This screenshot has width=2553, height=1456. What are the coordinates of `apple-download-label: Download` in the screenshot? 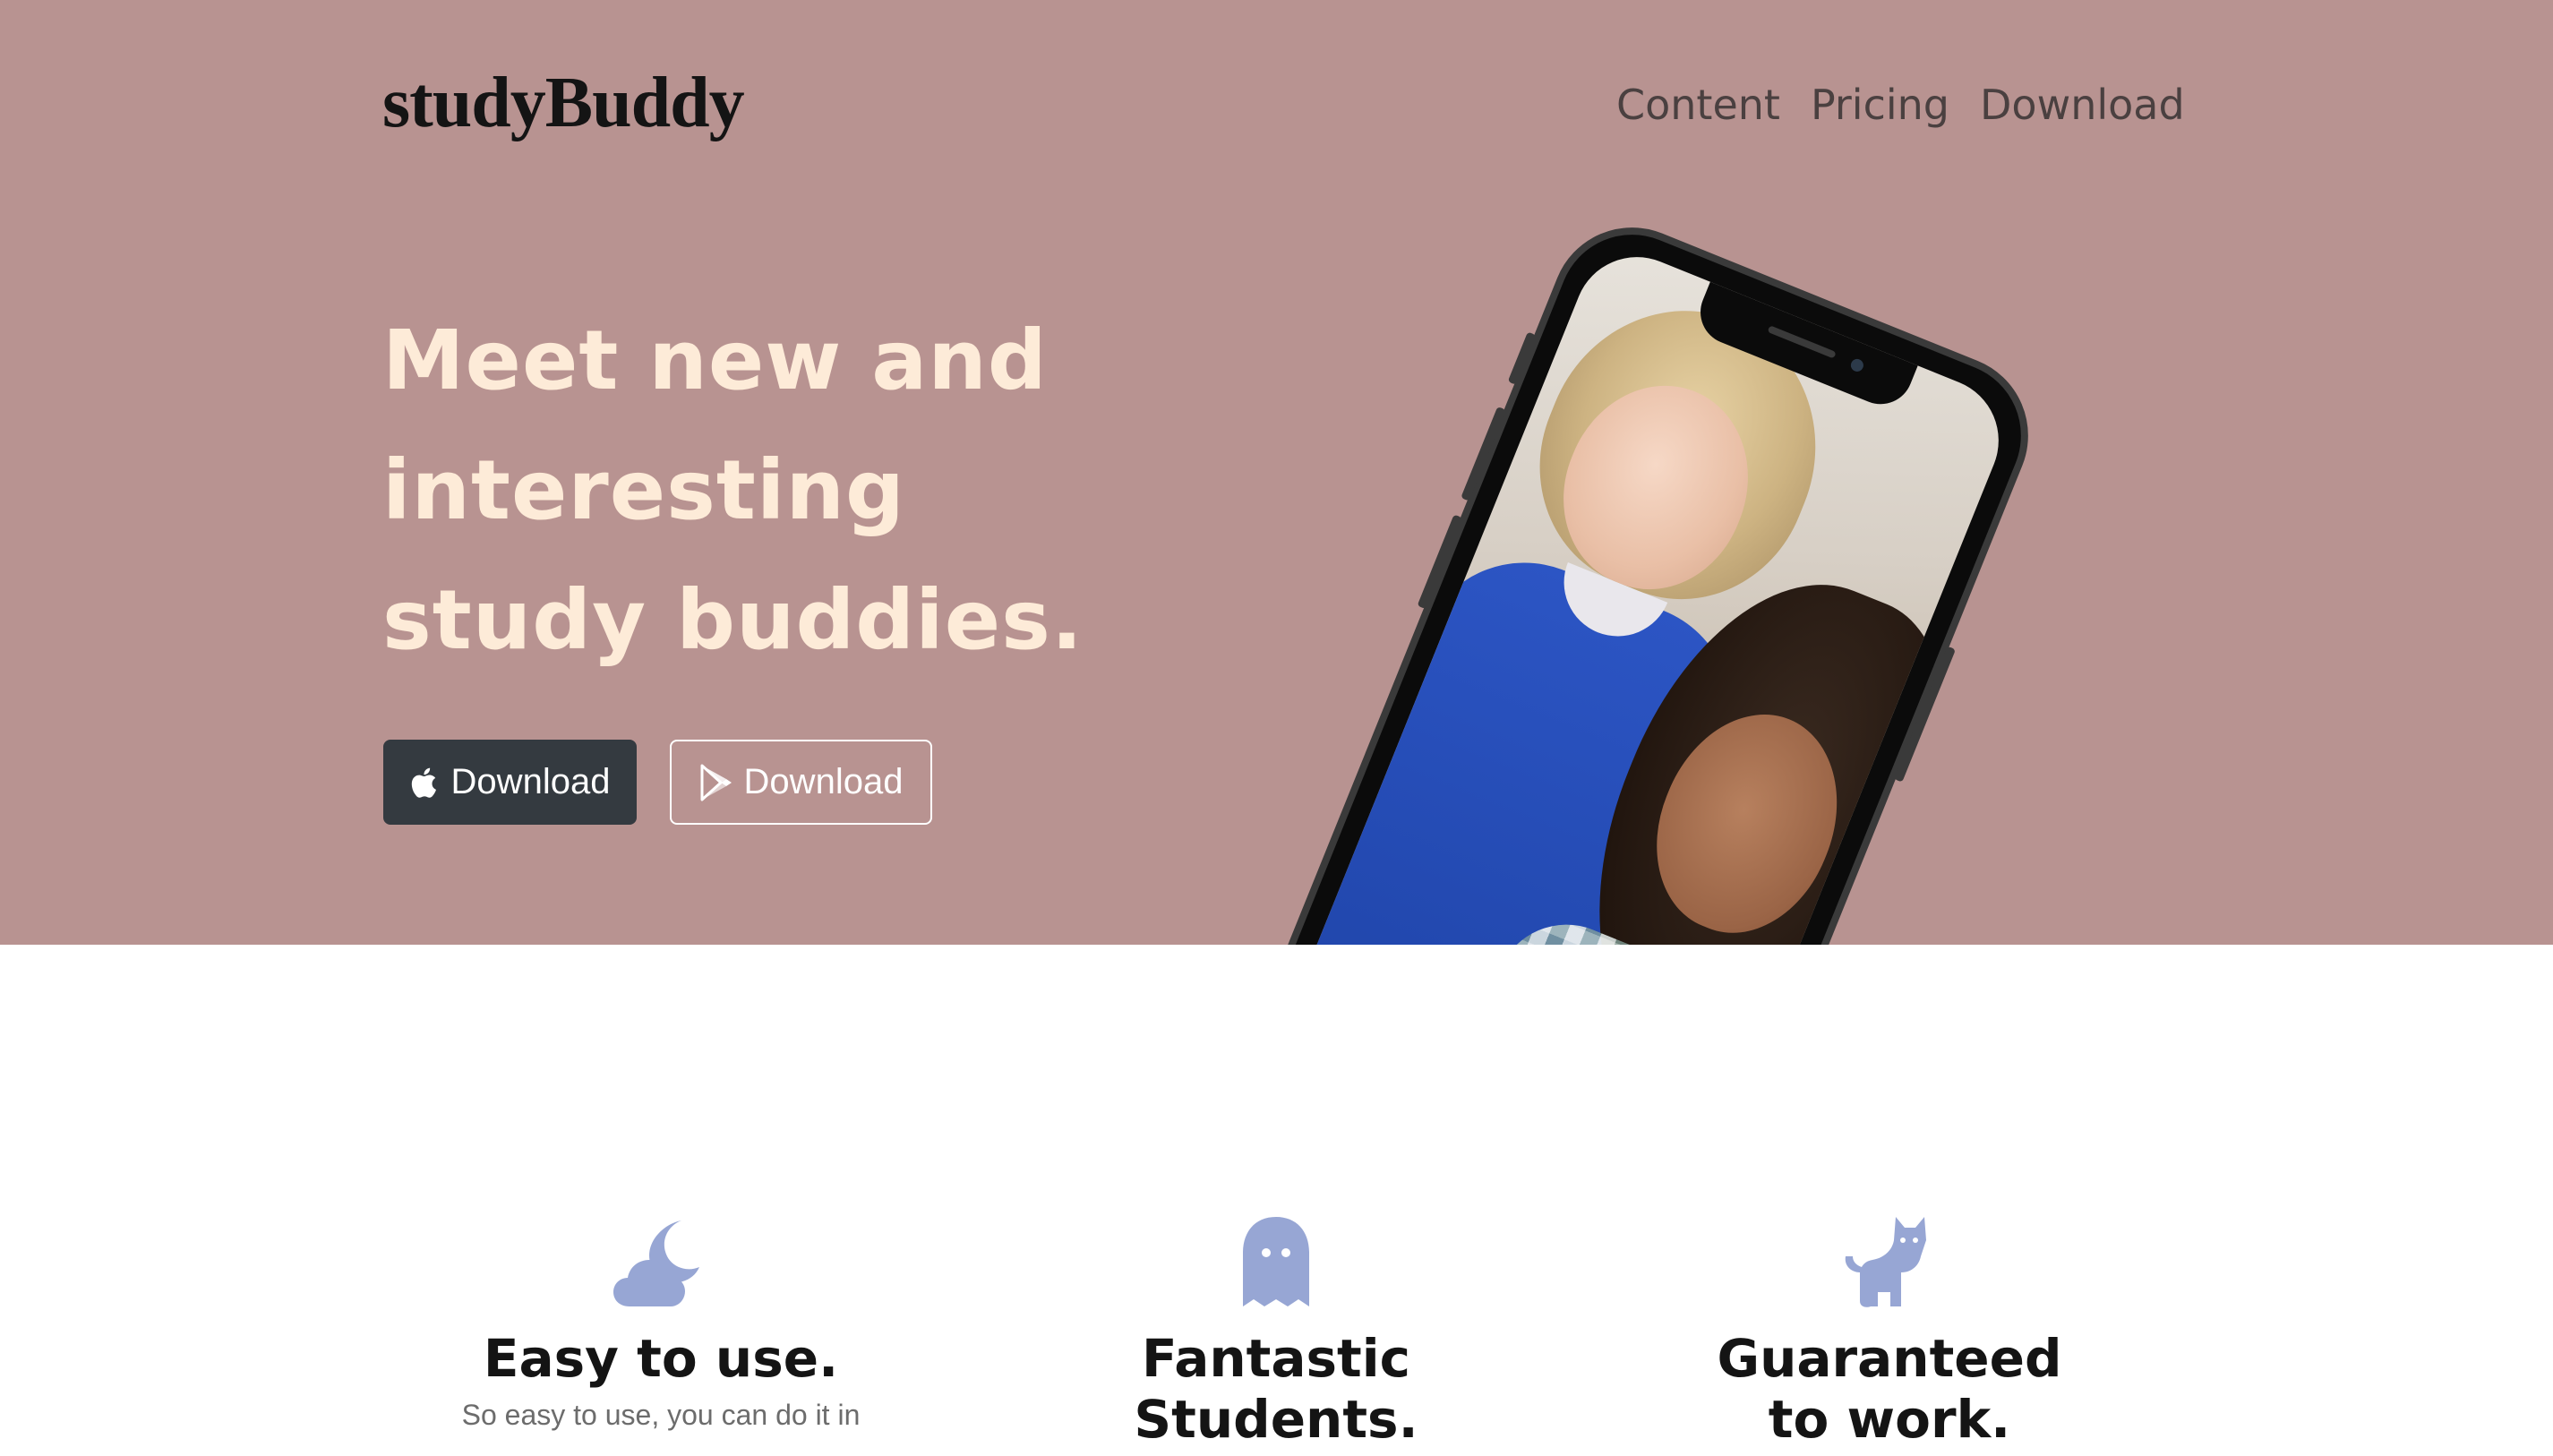 It's located at (530, 781).